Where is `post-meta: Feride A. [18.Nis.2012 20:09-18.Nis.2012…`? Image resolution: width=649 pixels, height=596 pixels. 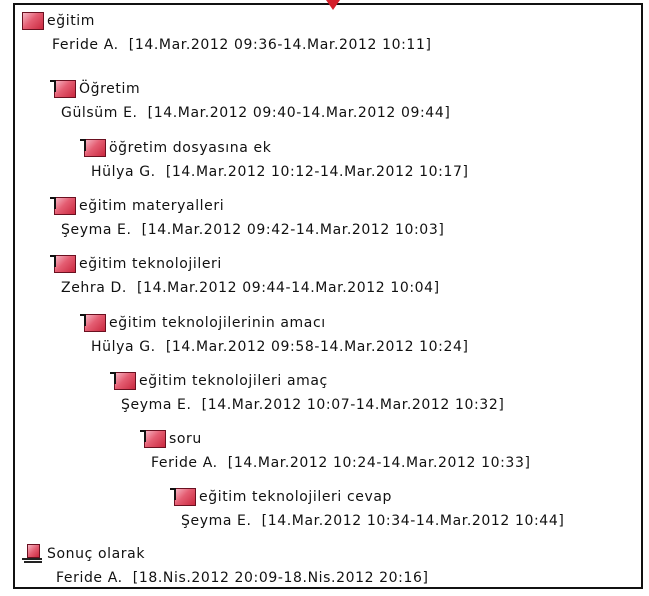
post-meta: Feride A. [18.Nis.2012 20:09-18.Nis.2012… is located at coordinates (242, 578).